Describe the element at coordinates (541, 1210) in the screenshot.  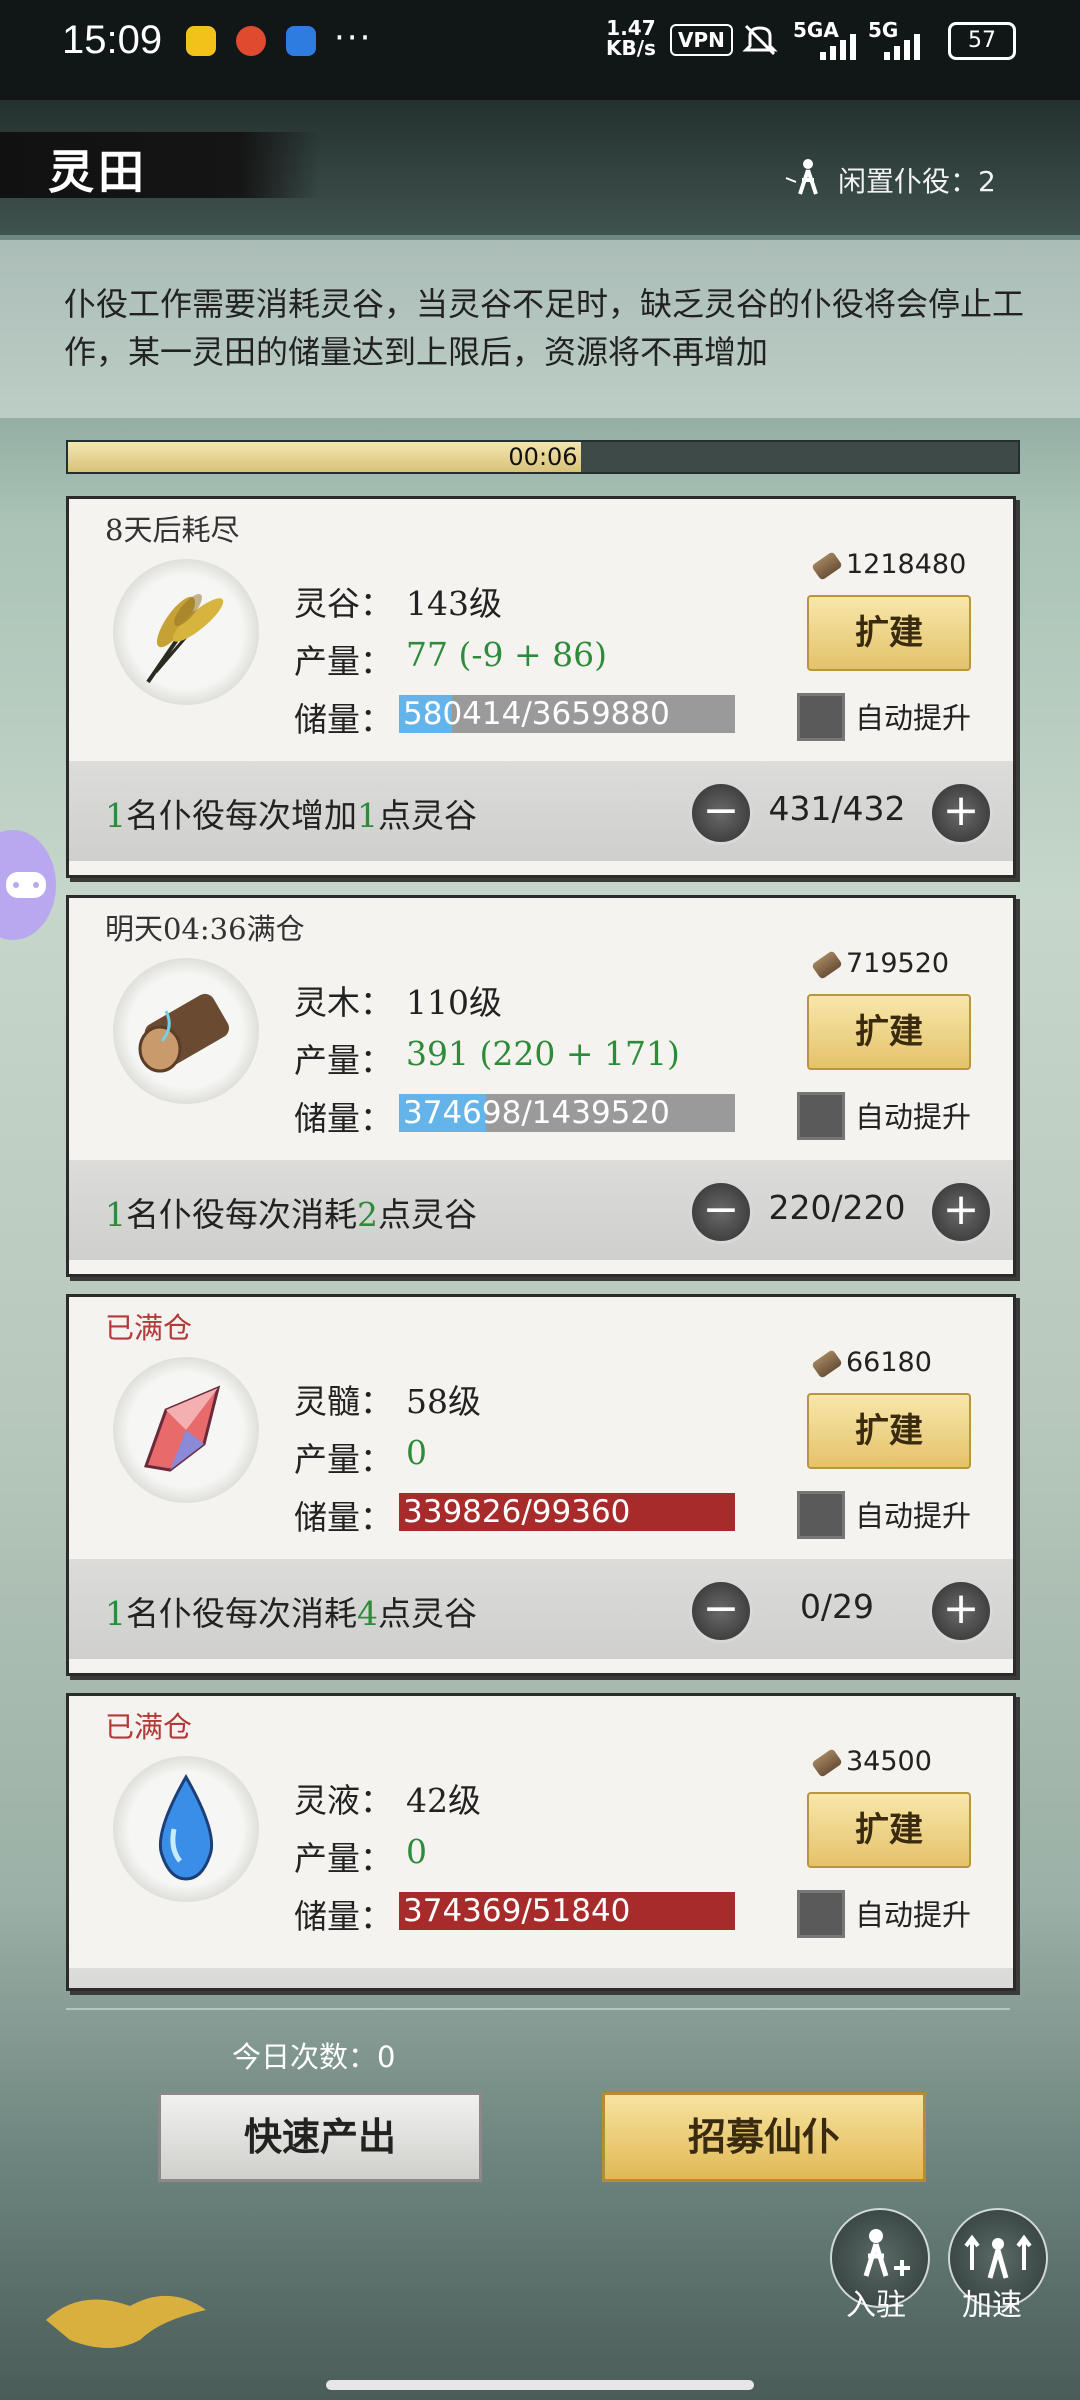
I see `worker-row: 1名仆役每次消耗2点灵谷 − 220/220 +` at that location.